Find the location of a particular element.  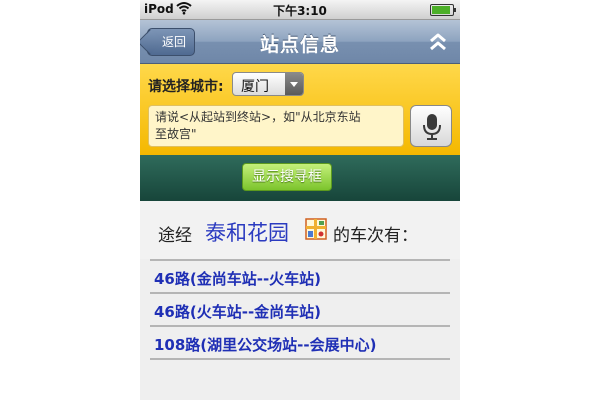

status-bar: iPod 下午3:10 is located at coordinates (300, 10).